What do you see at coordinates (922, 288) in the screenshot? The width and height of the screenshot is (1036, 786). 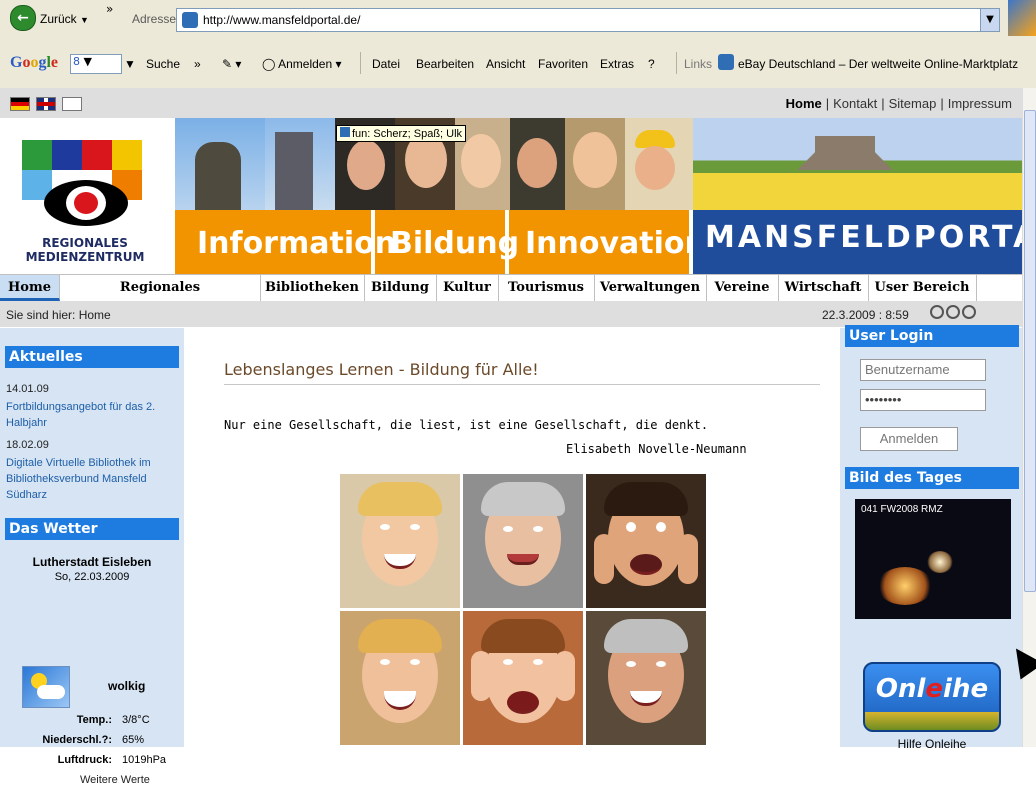 I see `nav-user-bereich: User Bereich` at bounding box center [922, 288].